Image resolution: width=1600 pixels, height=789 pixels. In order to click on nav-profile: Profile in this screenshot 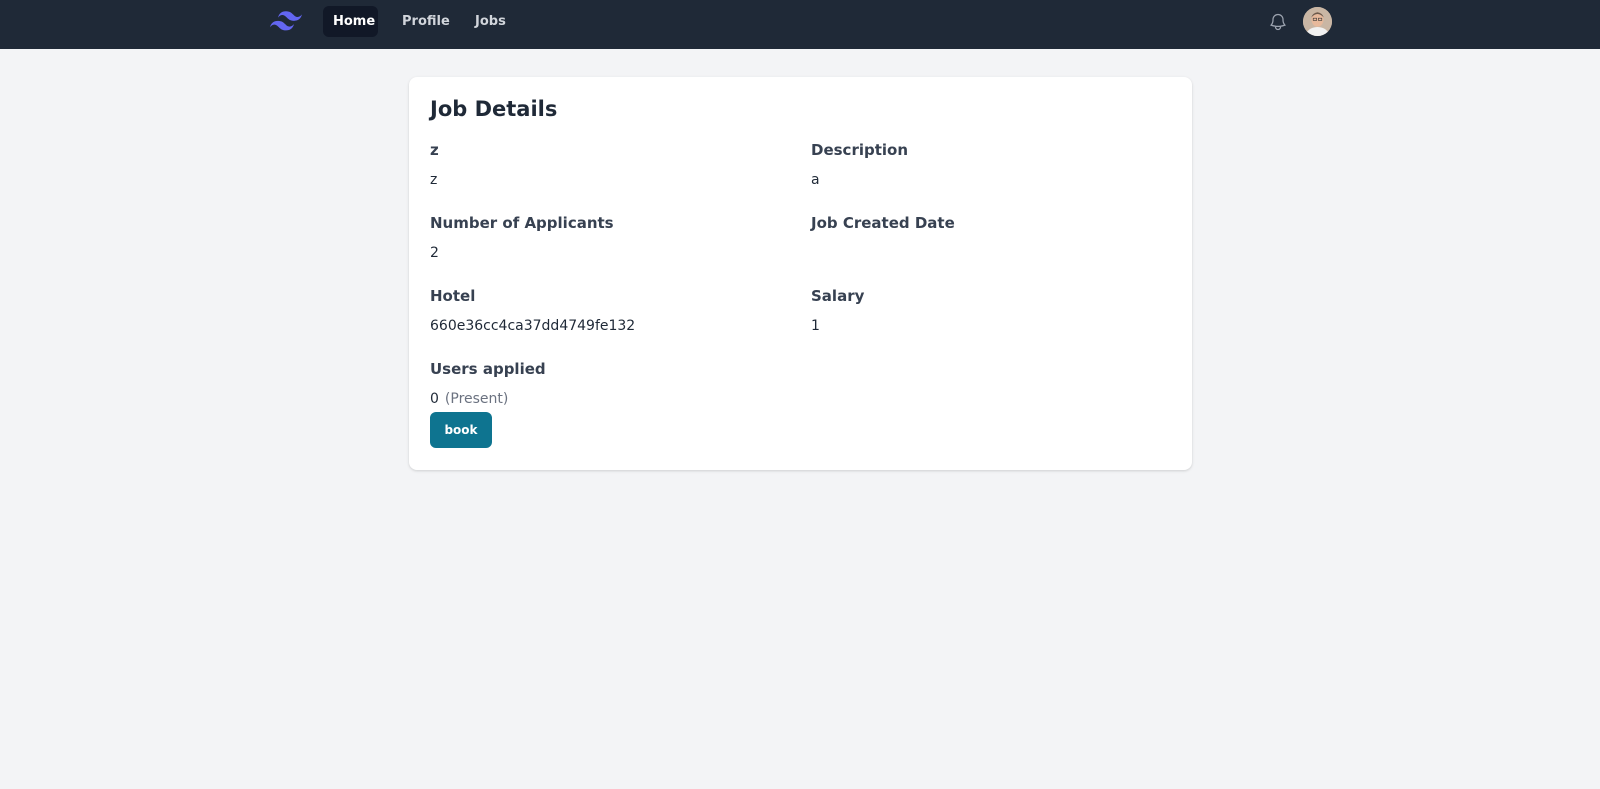, I will do `click(426, 21)`.